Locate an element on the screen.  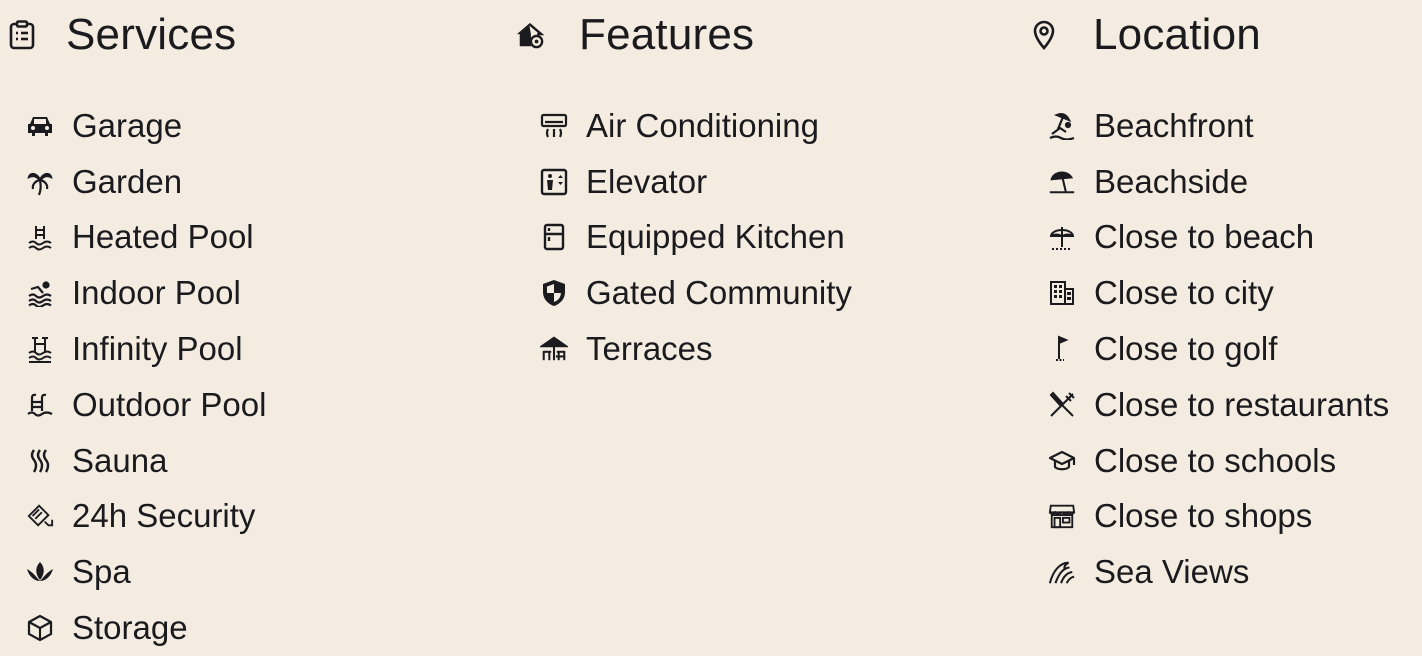
item-label: Close to city is located at coordinates (1184, 293).